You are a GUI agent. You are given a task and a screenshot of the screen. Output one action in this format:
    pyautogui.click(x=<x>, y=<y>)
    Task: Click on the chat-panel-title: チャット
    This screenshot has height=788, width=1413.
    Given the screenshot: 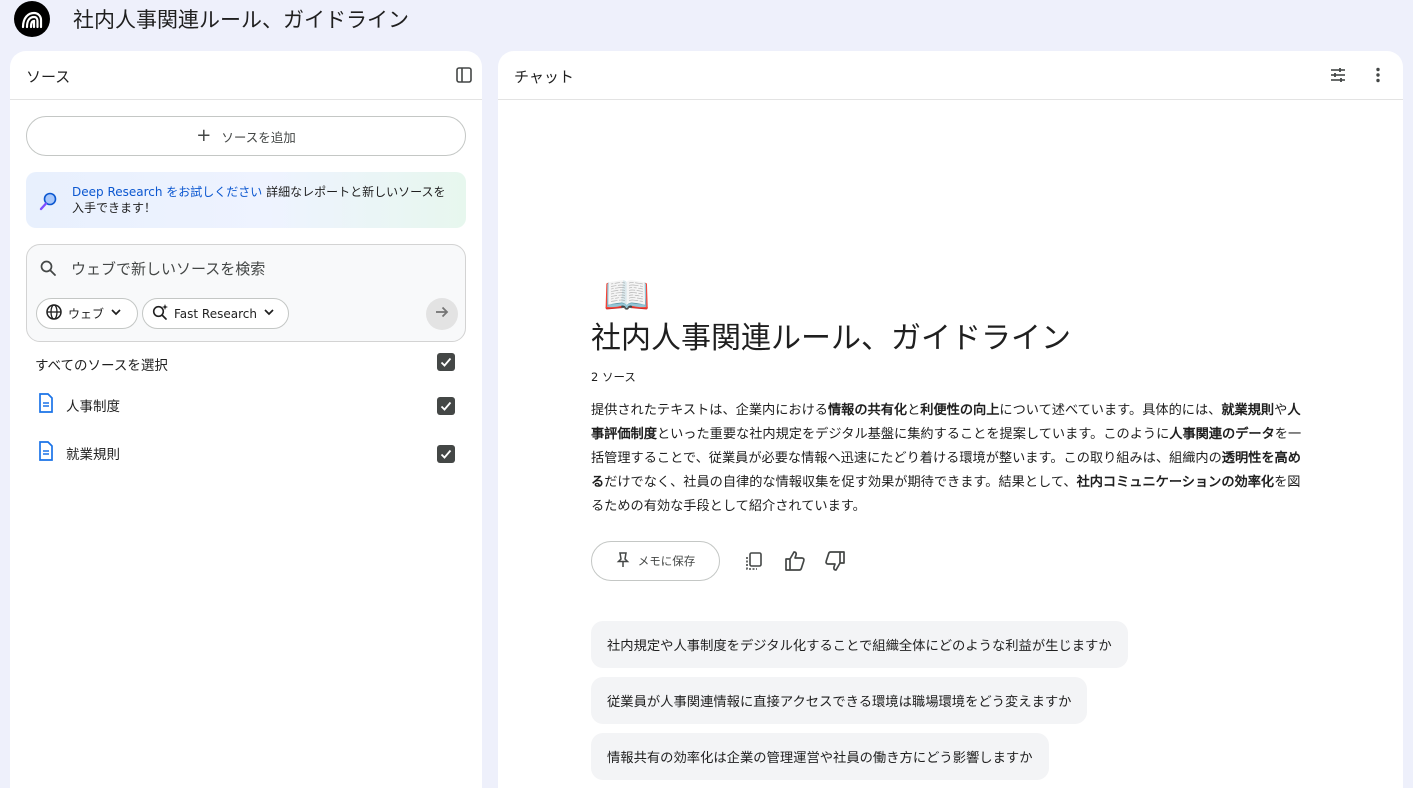 What is the action you would take?
    pyautogui.click(x=544, y=77)
    